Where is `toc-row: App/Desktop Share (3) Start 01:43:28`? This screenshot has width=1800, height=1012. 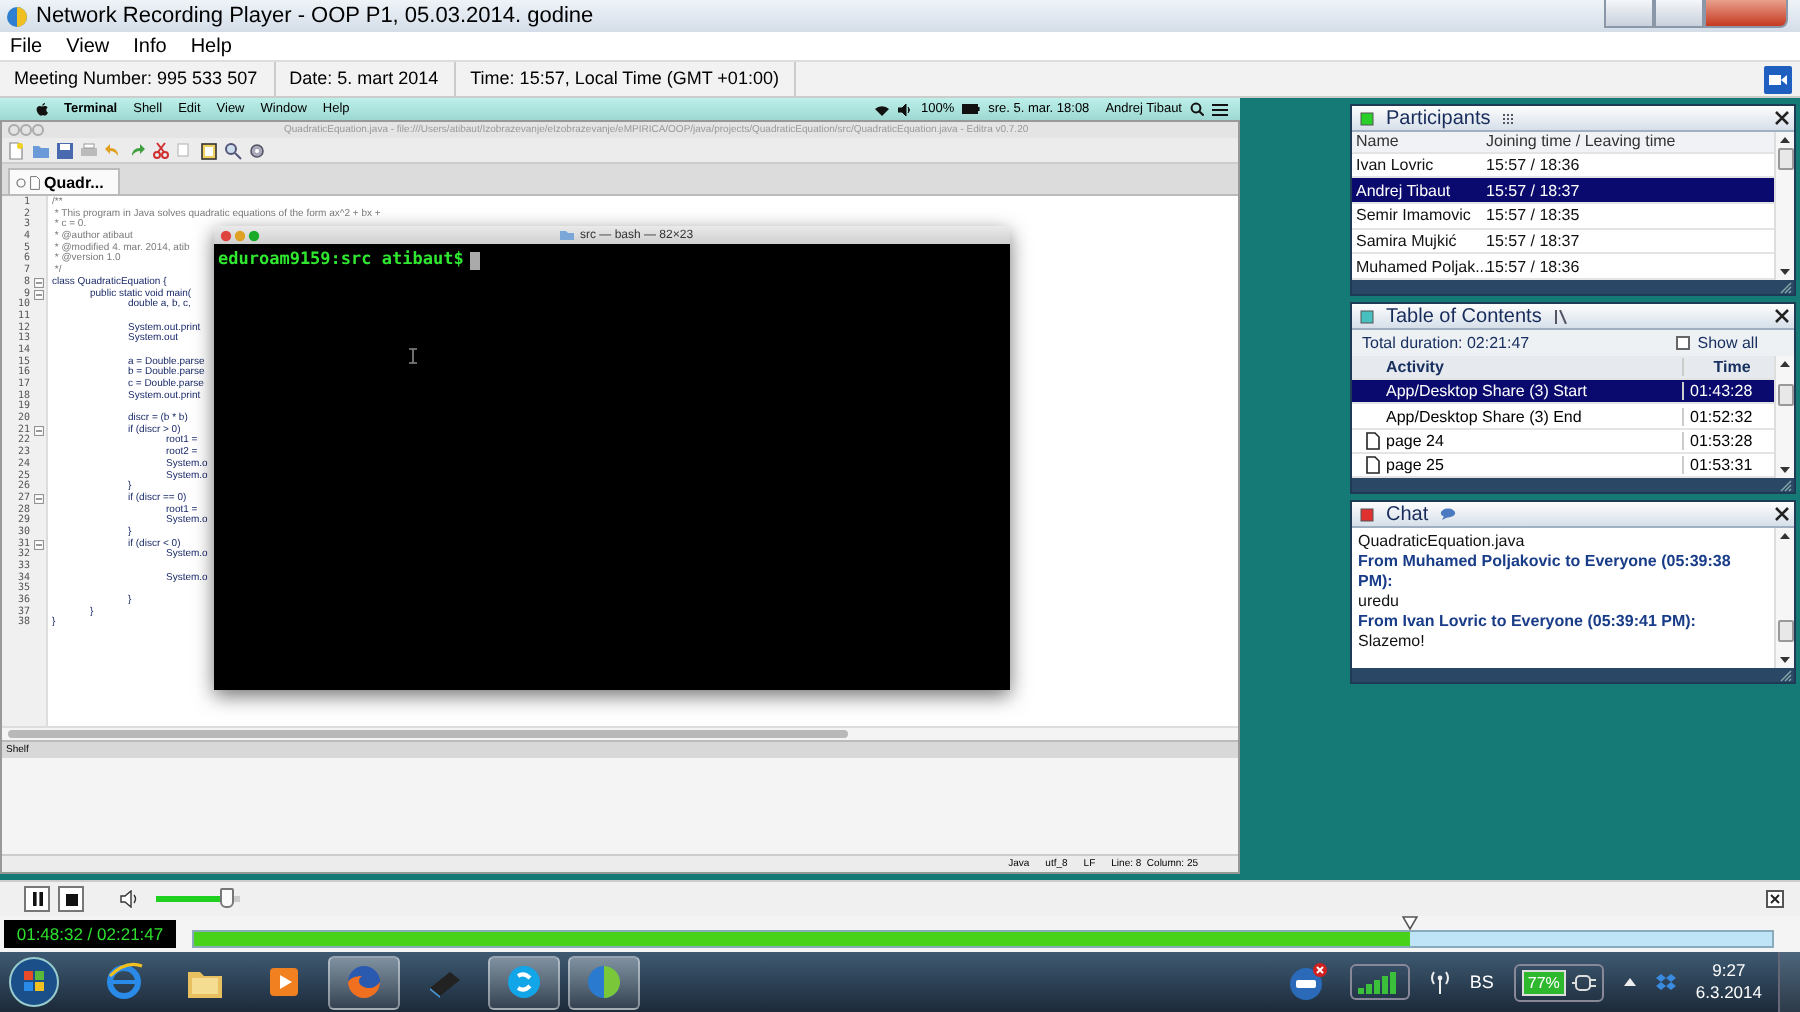 toc-row: App/Desktop Share (3) Start 01:43:28 is located at coordinates (1563, 392).